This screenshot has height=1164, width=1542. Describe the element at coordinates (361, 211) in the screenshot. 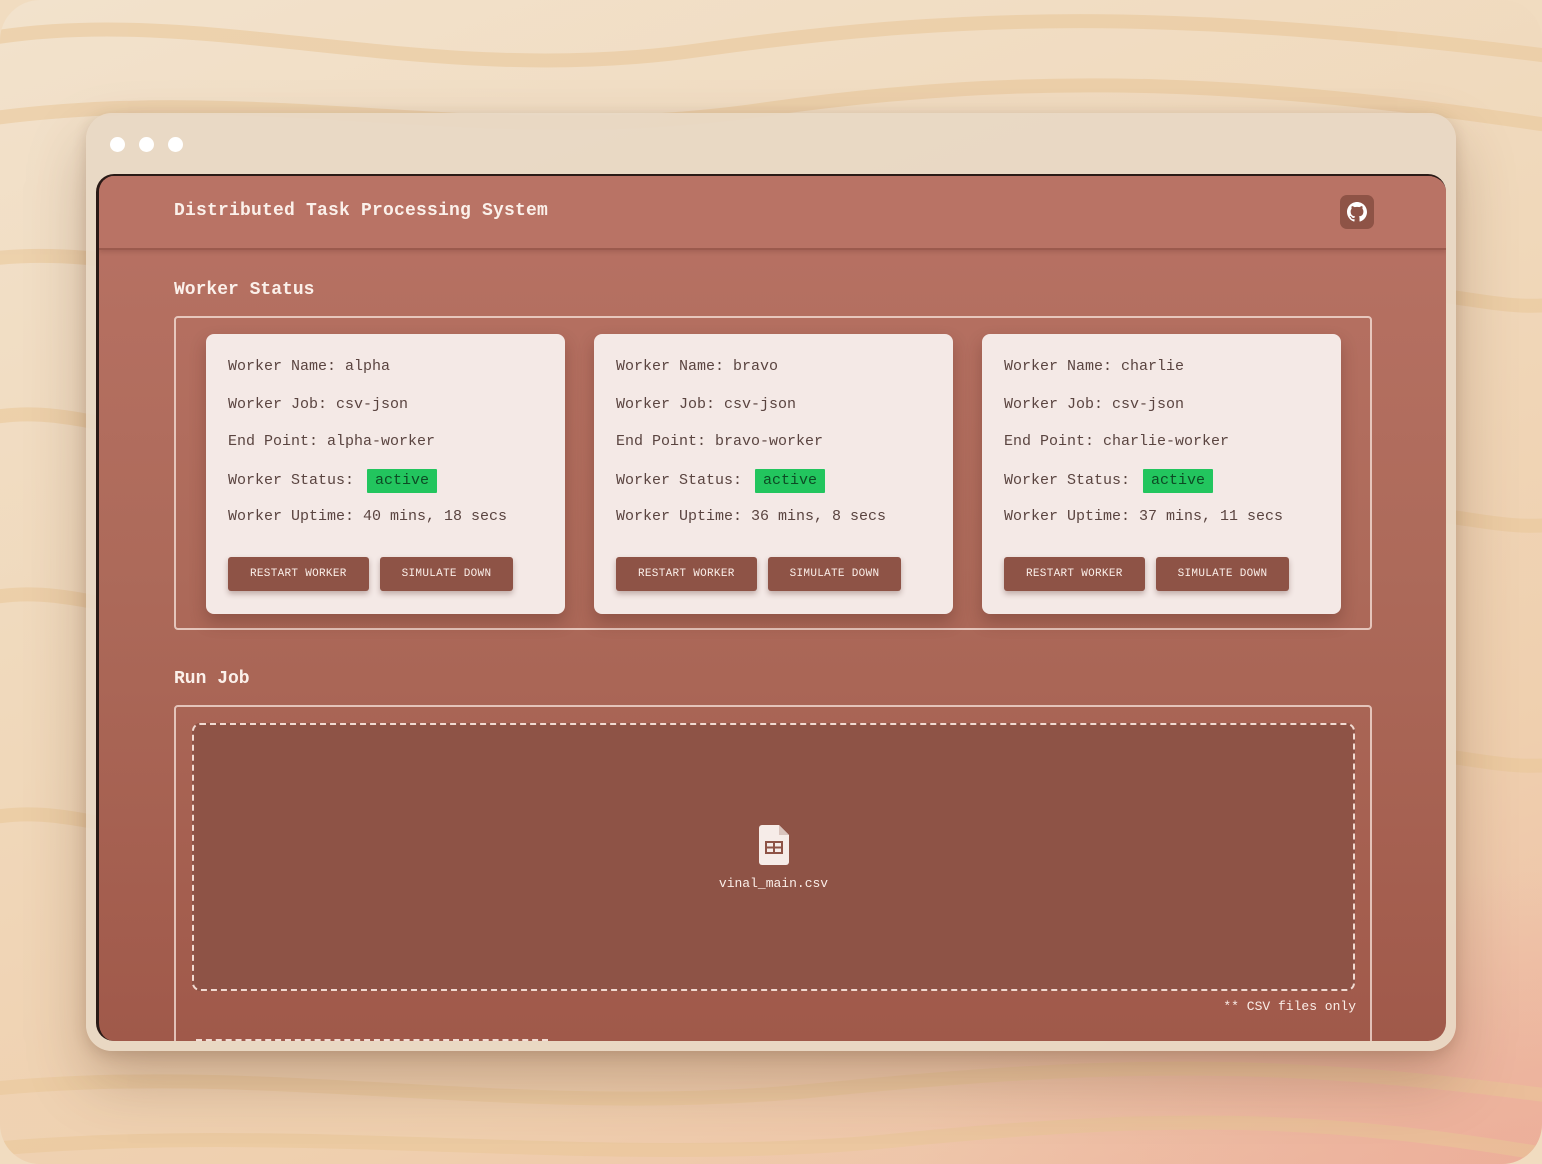

I see `app-title: Distributed Task Processing System` at that location.